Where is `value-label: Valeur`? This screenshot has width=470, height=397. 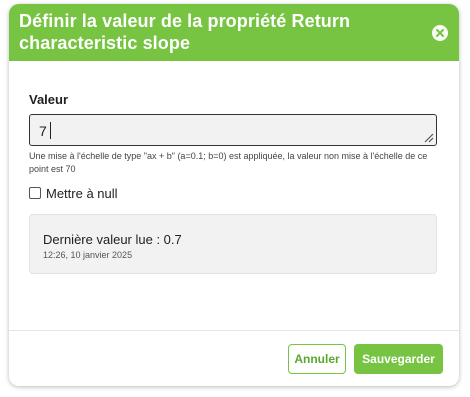
value-label: Valeur is located at coordinates (49, 99).